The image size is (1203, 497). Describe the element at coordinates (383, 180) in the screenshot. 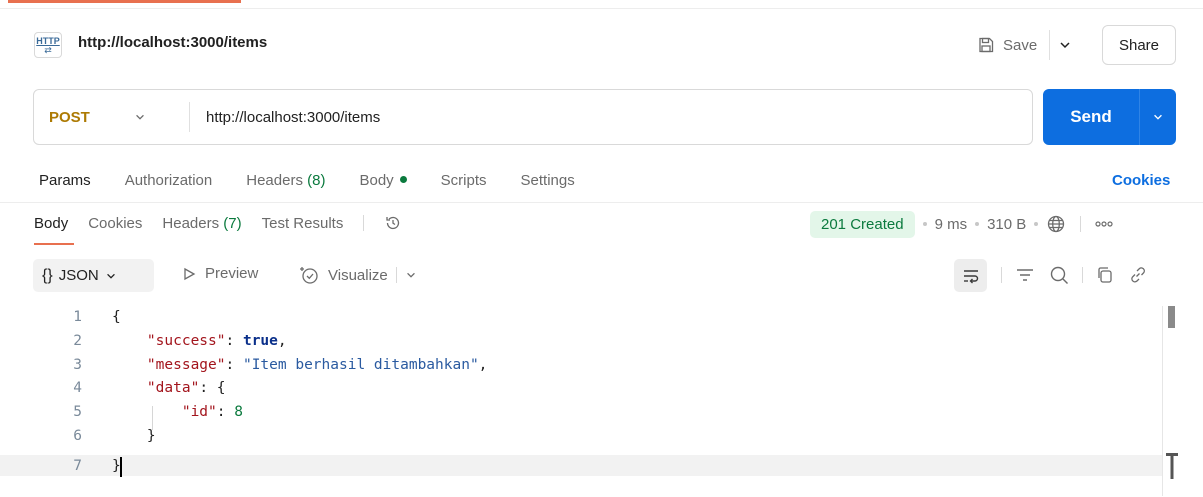

I see `tab-body: Body` at that location.